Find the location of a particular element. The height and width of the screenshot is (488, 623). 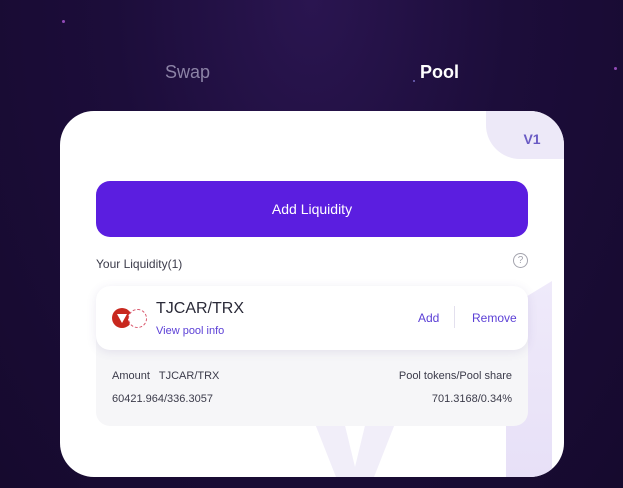

question-circle-icon: ? is located at coordinates (520, 260).